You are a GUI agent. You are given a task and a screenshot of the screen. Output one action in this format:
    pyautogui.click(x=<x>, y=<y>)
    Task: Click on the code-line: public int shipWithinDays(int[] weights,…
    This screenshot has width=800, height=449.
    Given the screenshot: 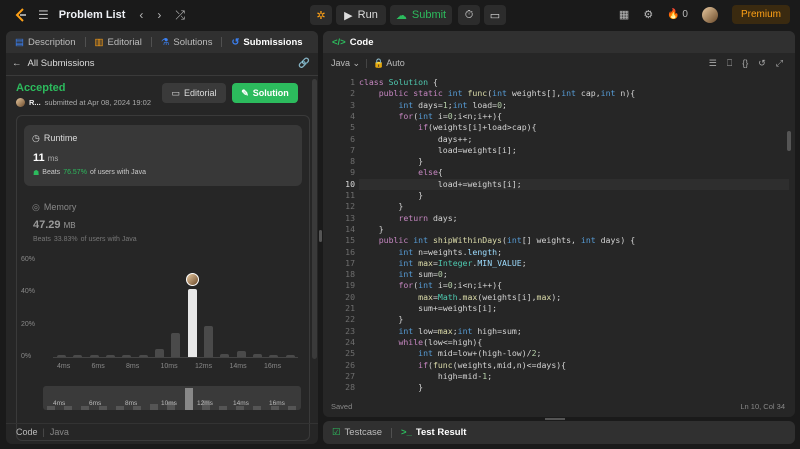 What is the action you would take?
    pyautogui.click(x=574, y=240)
    